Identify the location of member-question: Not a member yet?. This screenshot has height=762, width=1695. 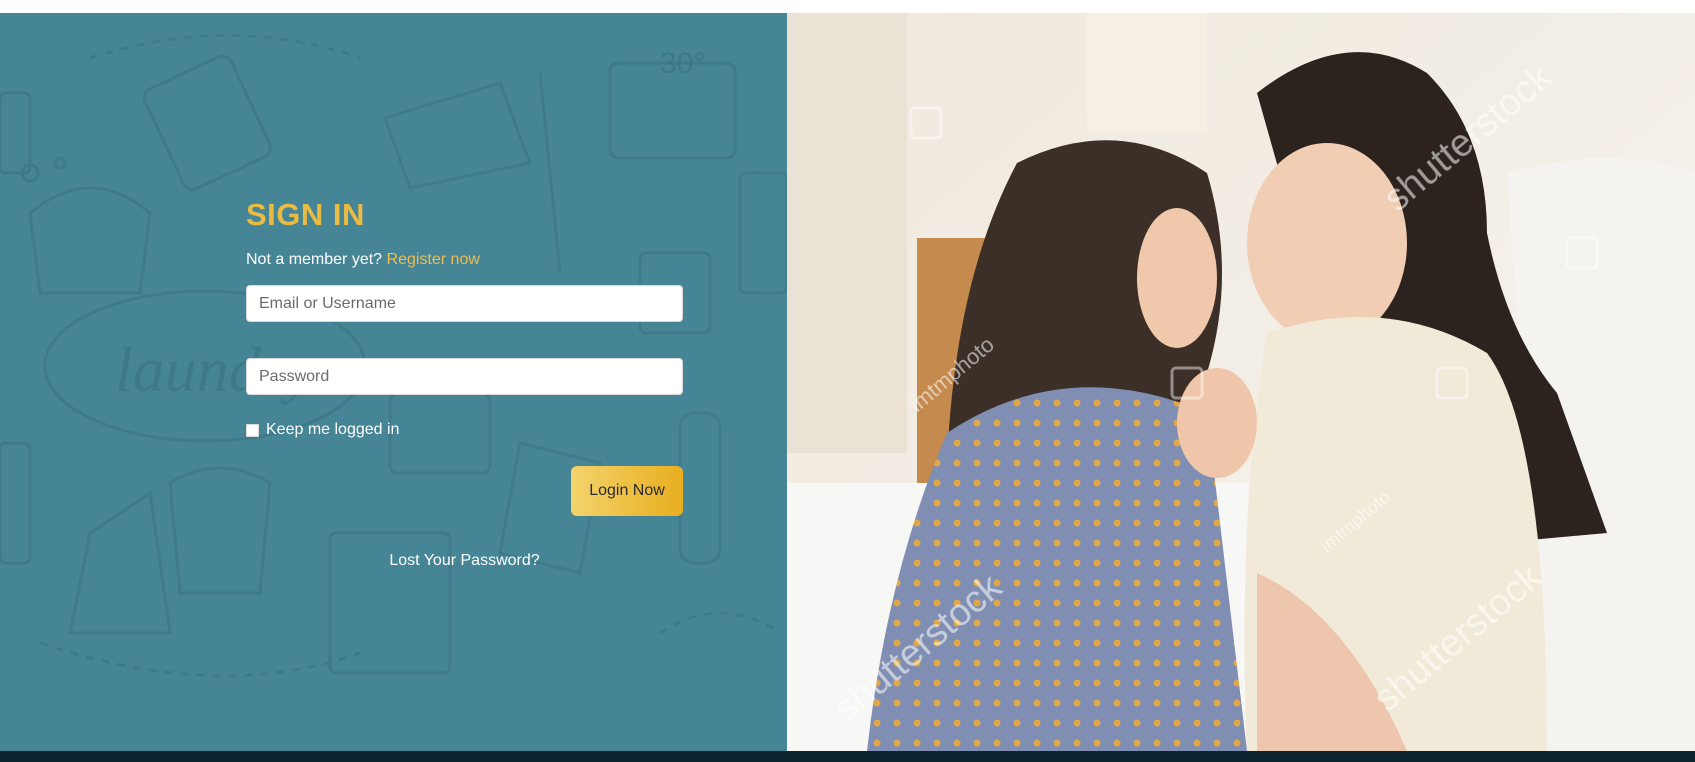
(314, 259).